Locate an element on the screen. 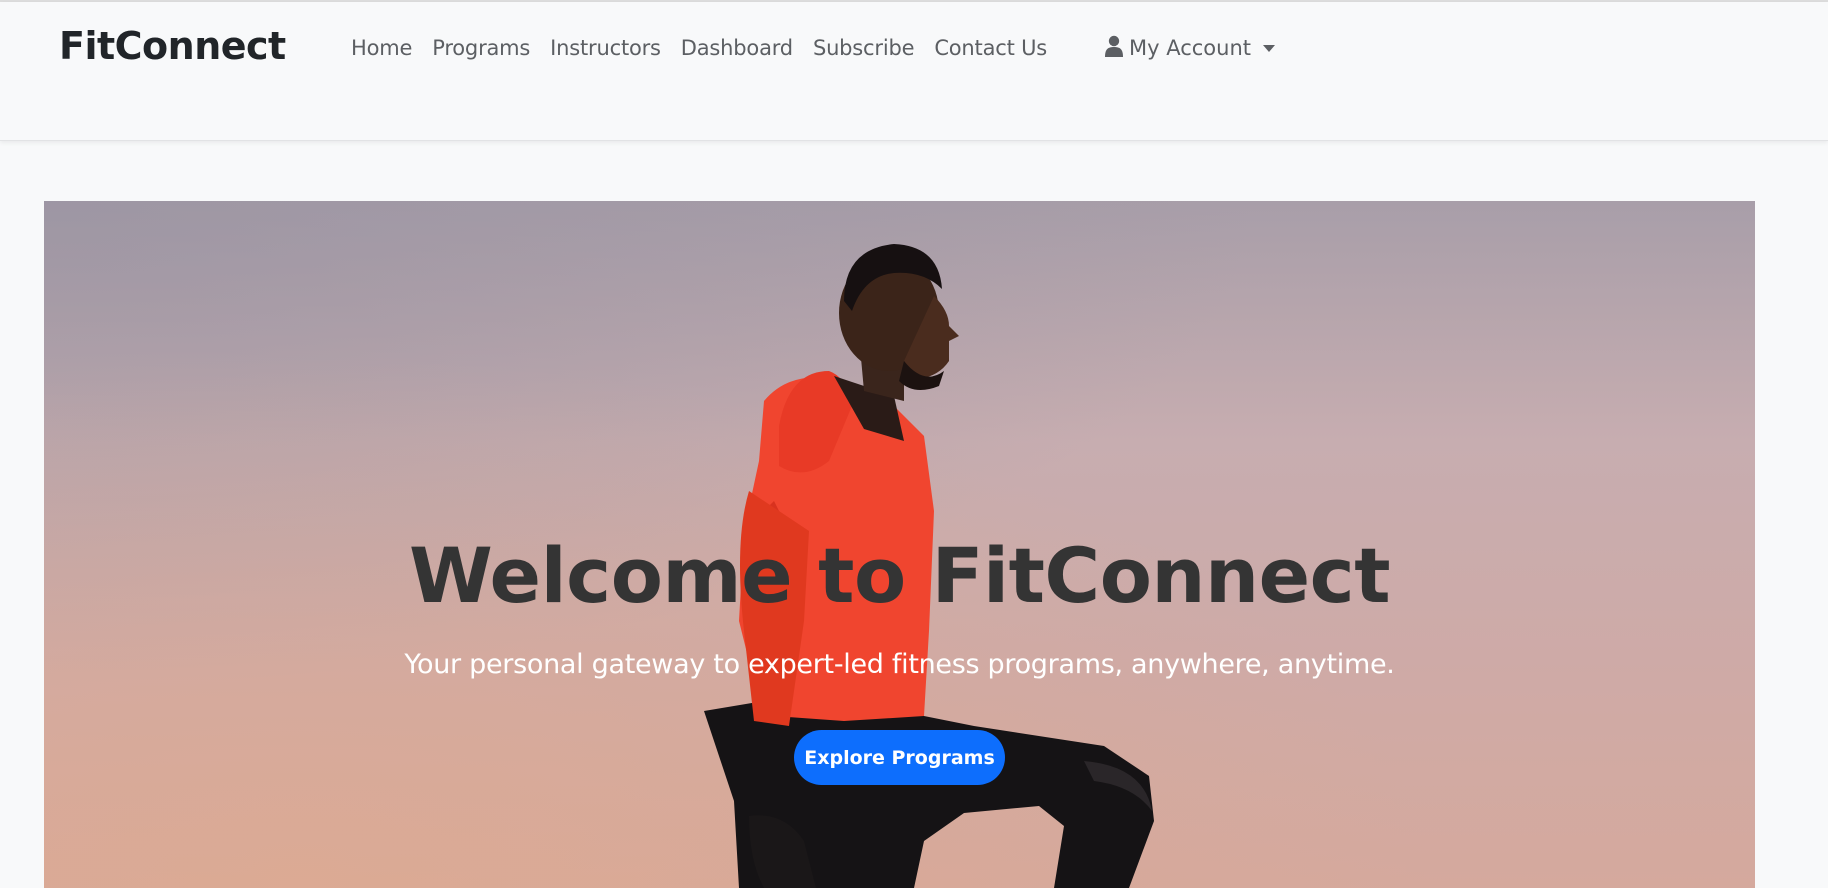 The height and width of the screenshot is (888, 1828). nav-link-contact-us: Contact Us is located at coordinates (990, 48).